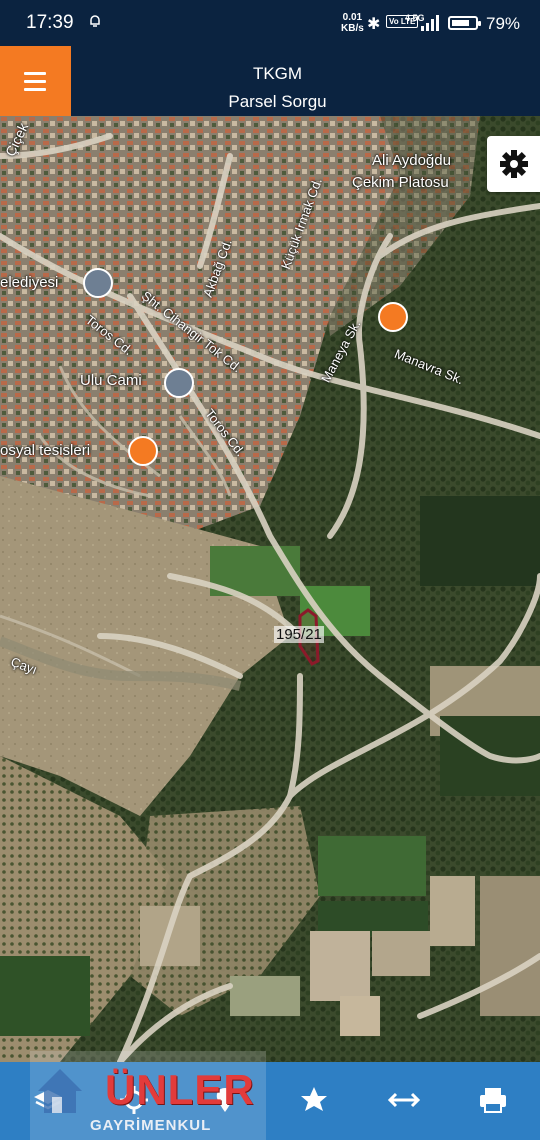 Image resolution: width=540 pixels, height=1140 pixels. Describe the element at coordinates (374, 24) in the screenshot. I see `bluetooth-icon: ✱` at that location.